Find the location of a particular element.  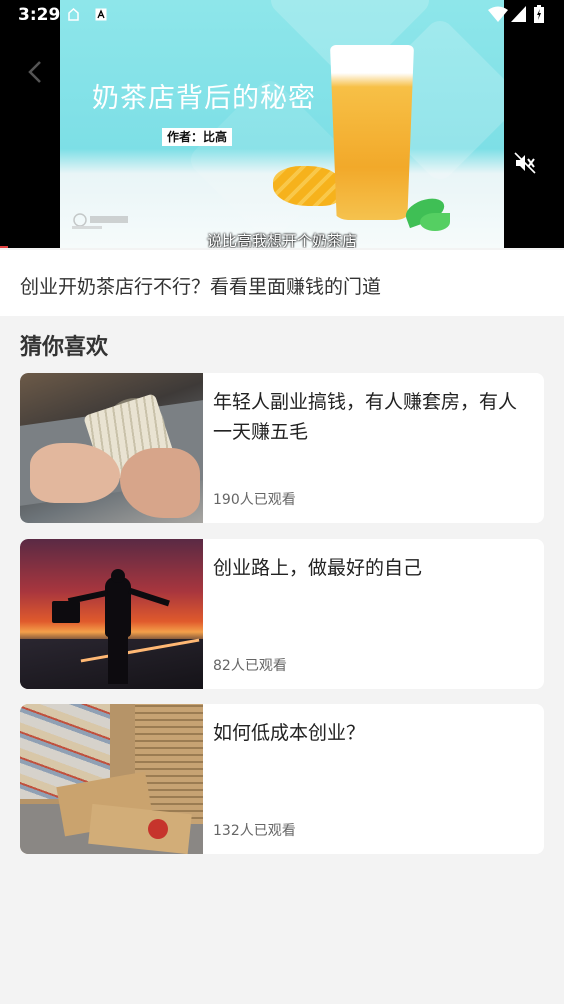

notification-icon is located at coordinates (73, 14).